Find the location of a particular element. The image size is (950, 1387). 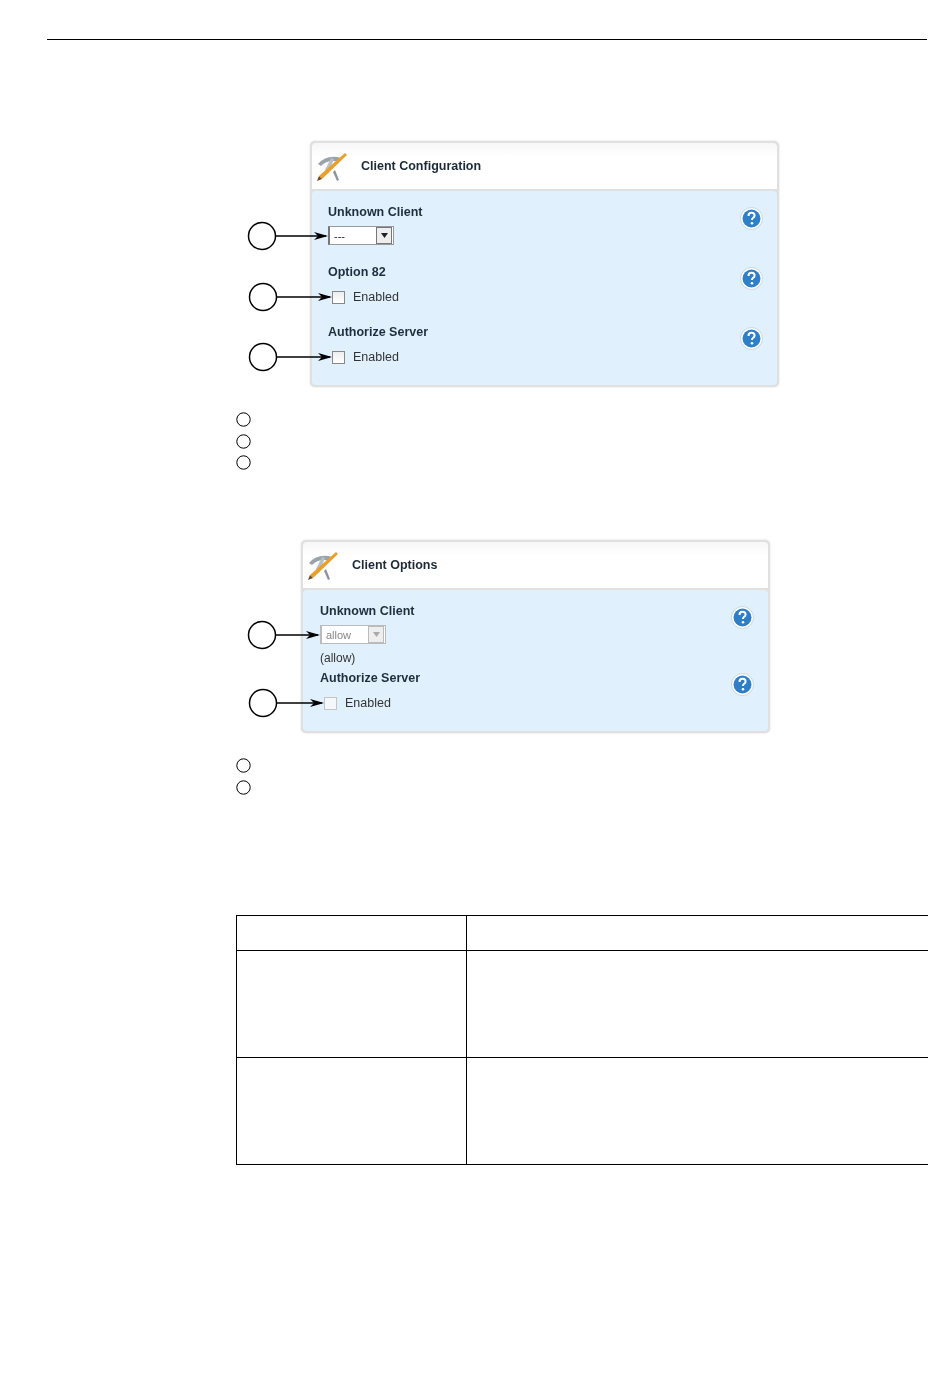

dropdown: --- is located at coordinates (361, 235).